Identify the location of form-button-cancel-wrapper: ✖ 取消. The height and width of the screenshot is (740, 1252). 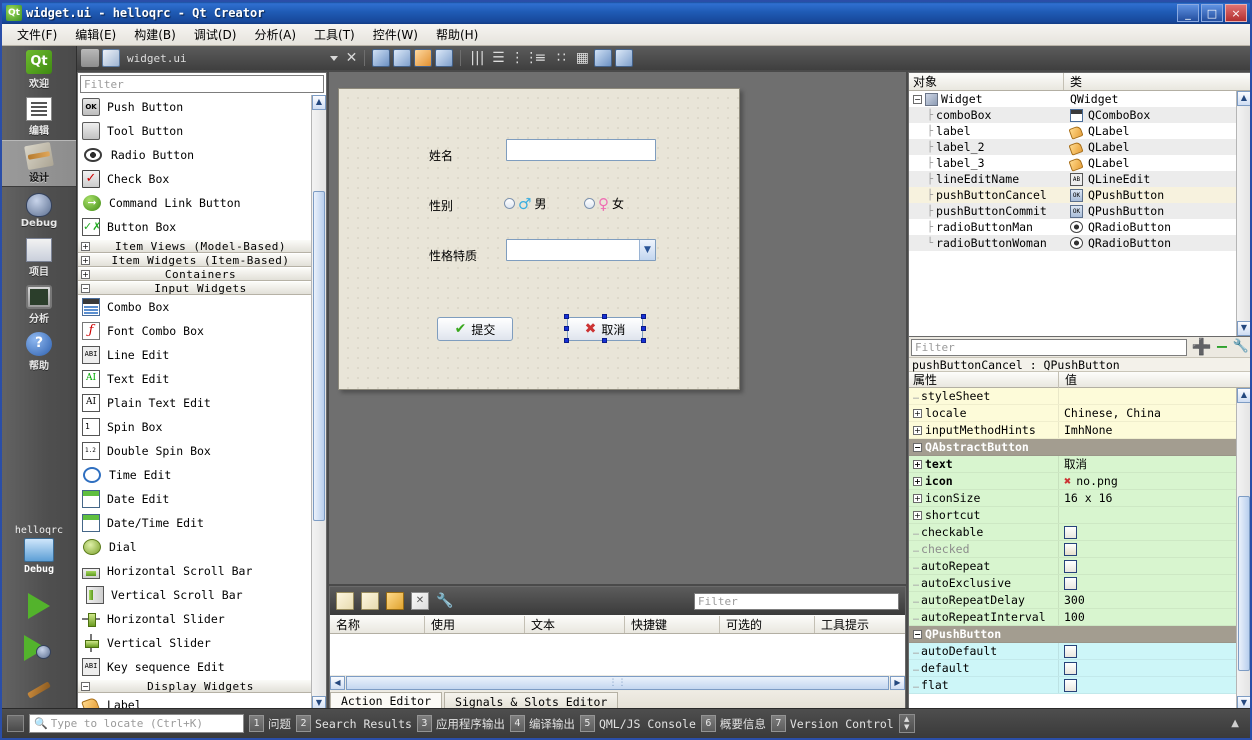
(605, 328).